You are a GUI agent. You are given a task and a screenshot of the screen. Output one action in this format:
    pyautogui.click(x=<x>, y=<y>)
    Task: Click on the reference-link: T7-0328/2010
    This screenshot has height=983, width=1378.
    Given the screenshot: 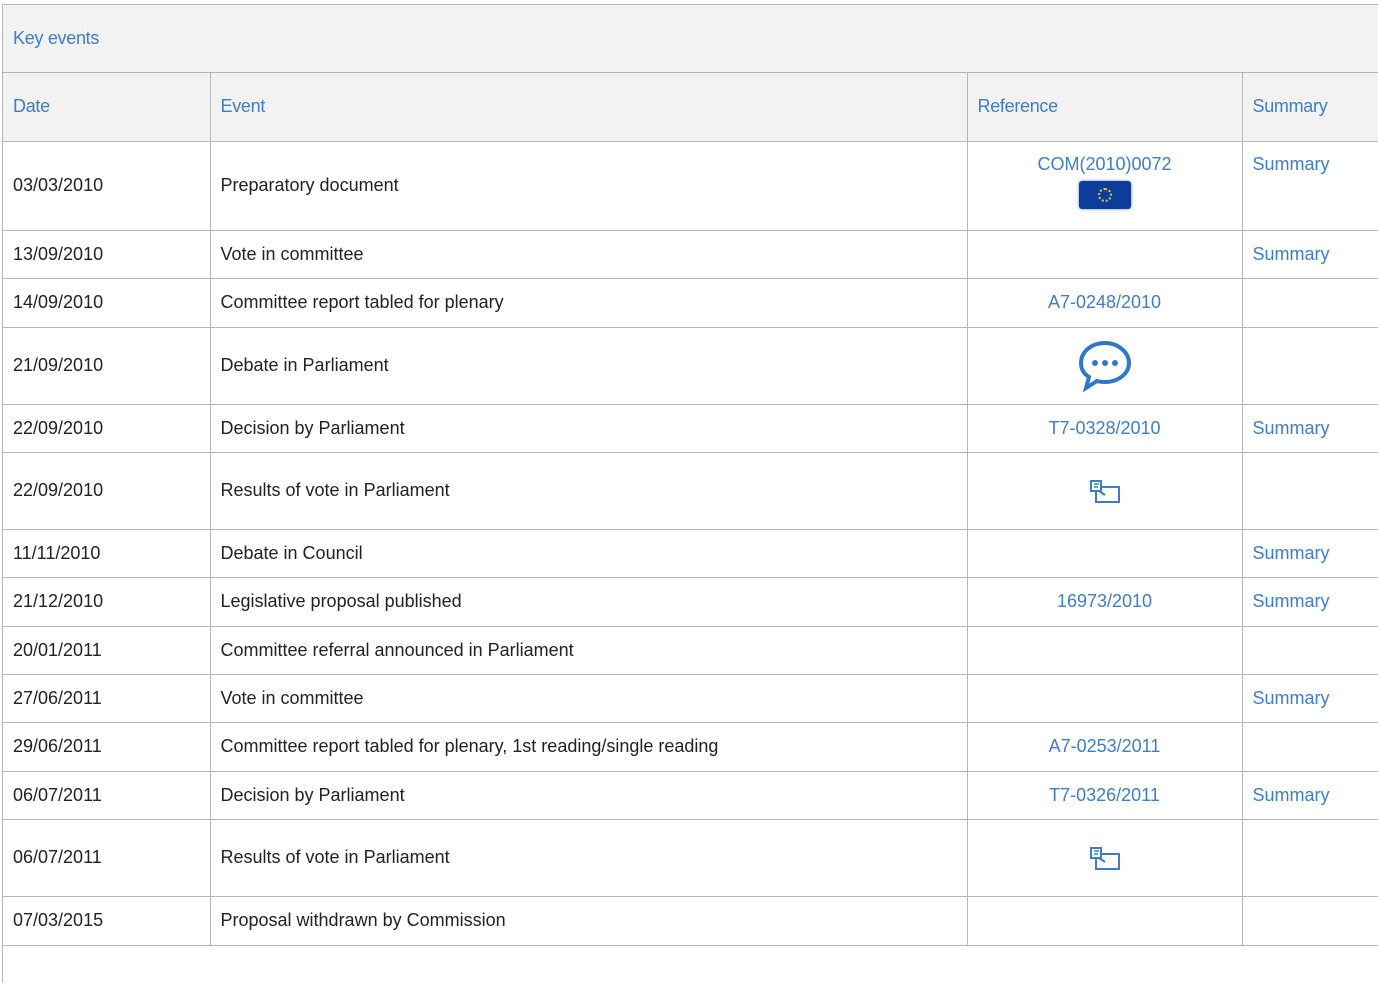 What is the action you would take?
    pyautogui.click(x=1104, y=428)
    